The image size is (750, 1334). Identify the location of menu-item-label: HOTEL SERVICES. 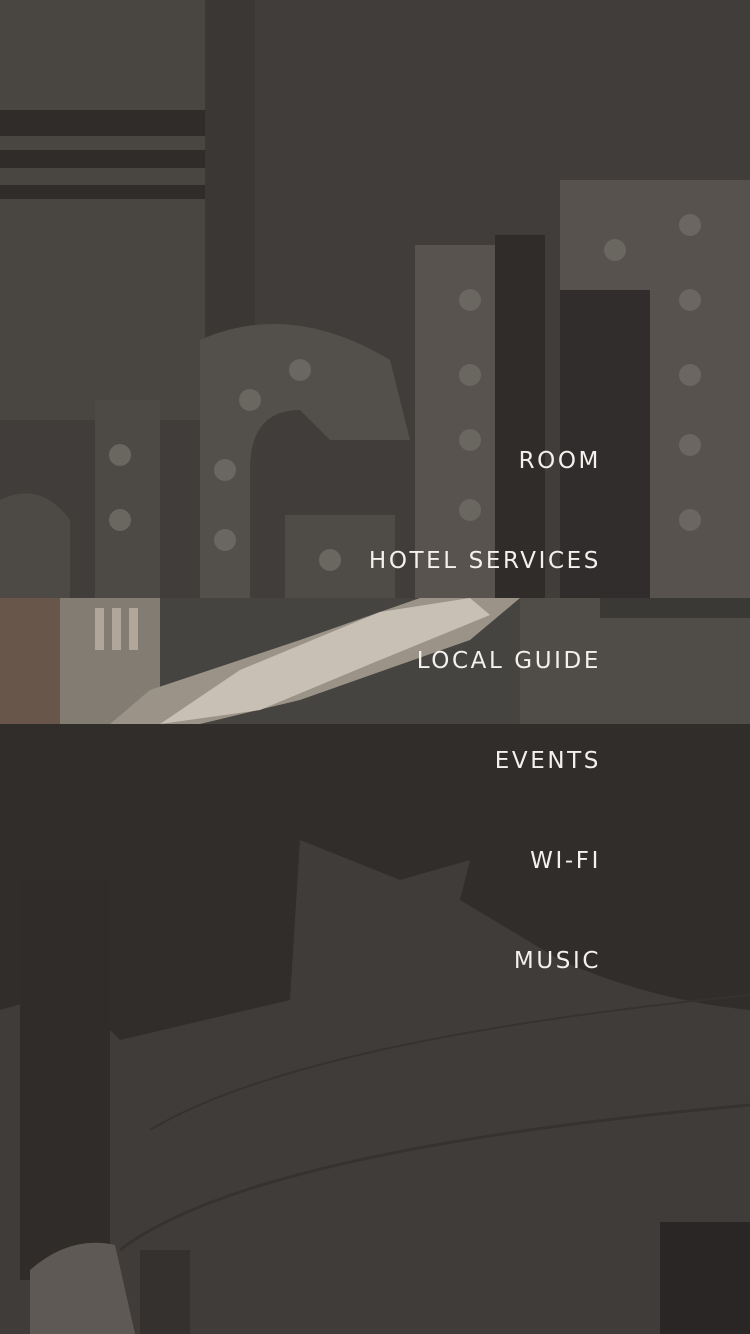
(484, 561).